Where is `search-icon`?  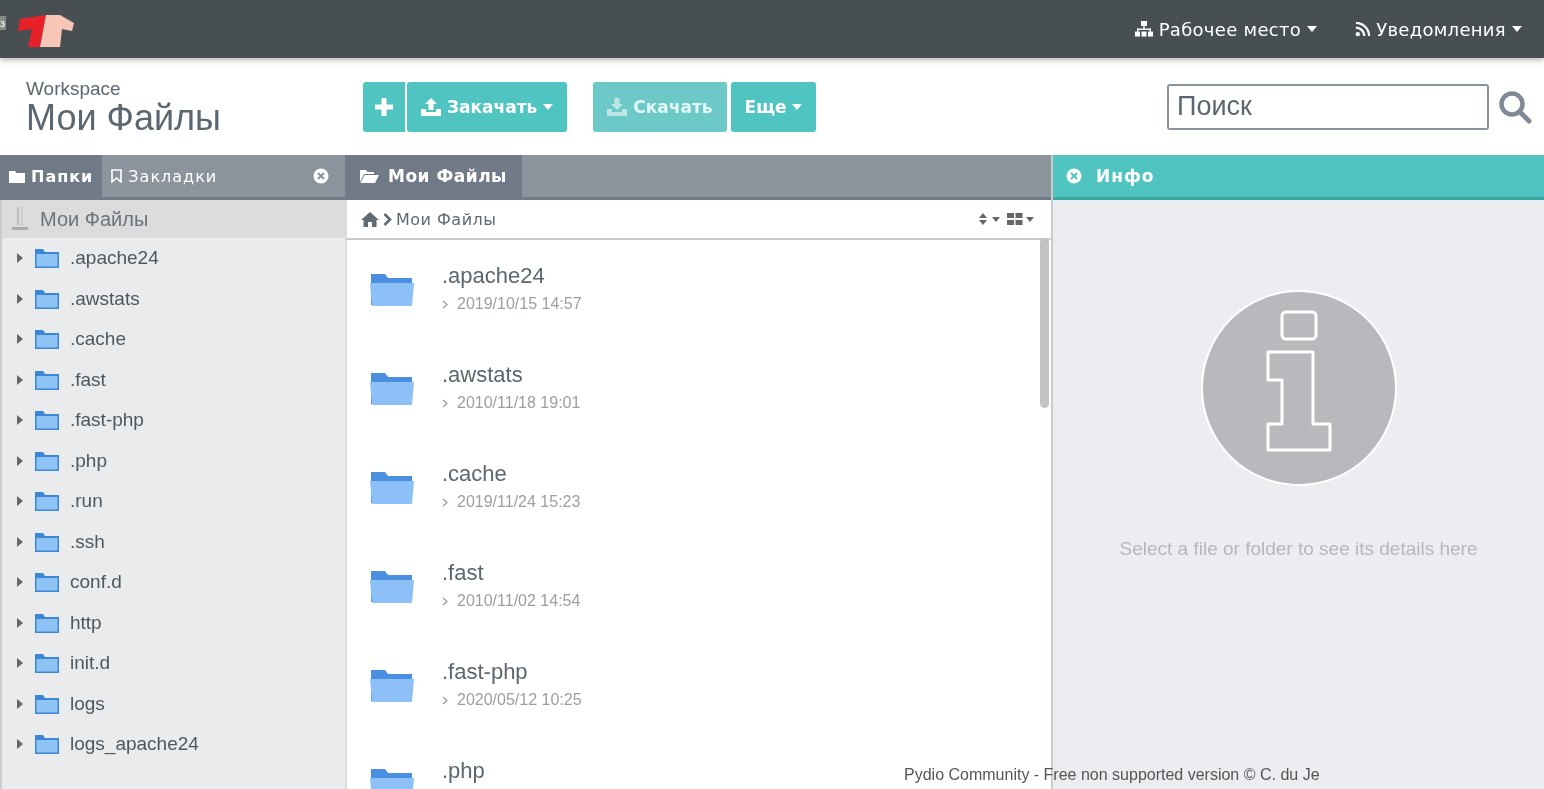
search-icon is located at coordinates (1515, 106).